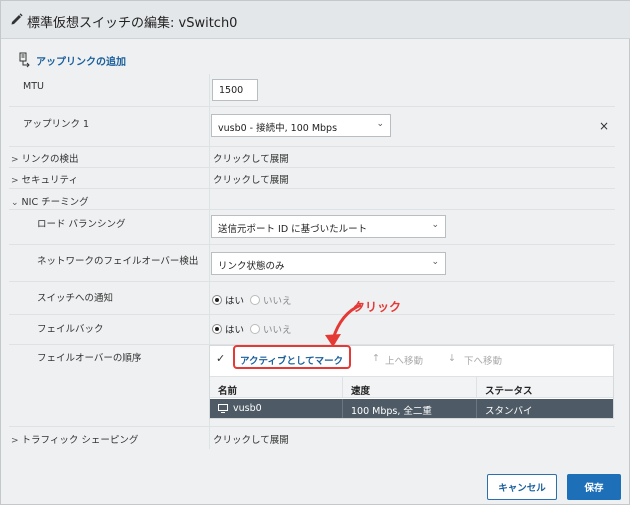 Image resolution: width=630 pixels, height=505 pixels. I want to click on save-button: 保存, so click(594, 487).